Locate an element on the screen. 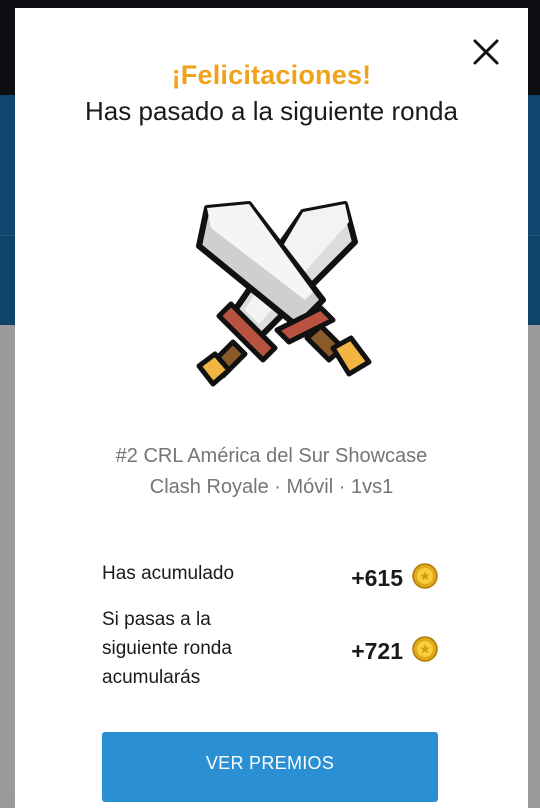  next-round-label: Si pasas a la siguiente ronda acumularás is located at coordinates (167, 648).